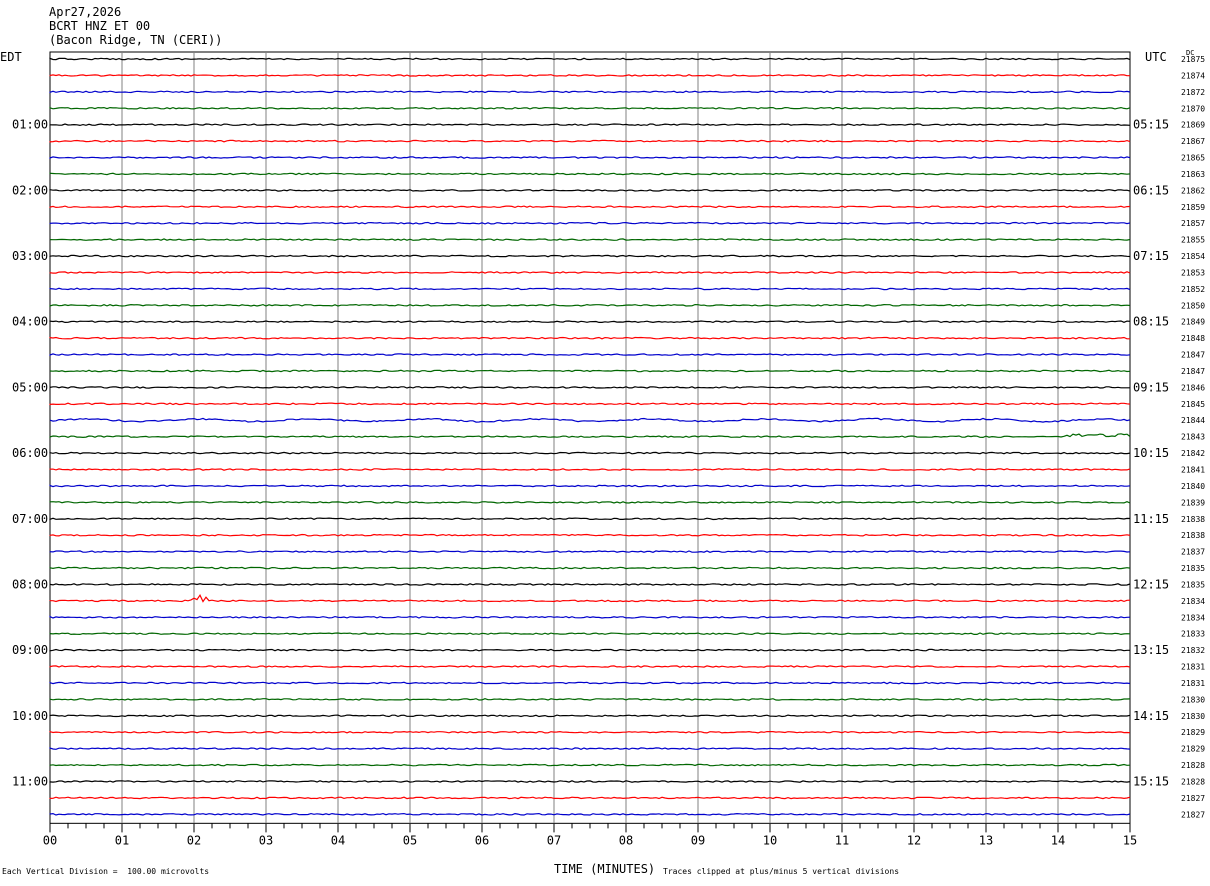 The image size is (1210, 886). I want to click on left-hour-label: 01:00, so click(30, 125).